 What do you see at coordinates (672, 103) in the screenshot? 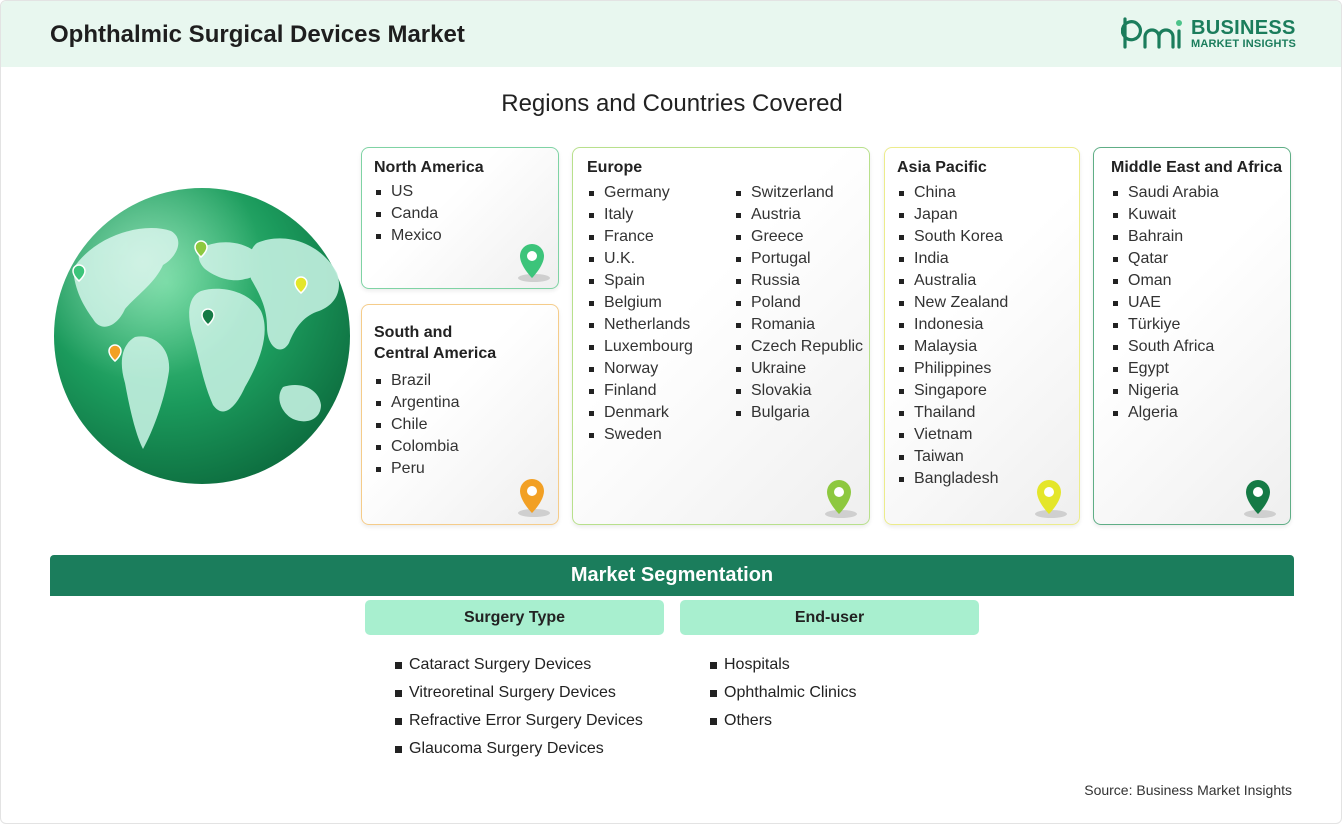
I see `regions-title: Regions and Countries Covered` at bounding box center [672, 103].